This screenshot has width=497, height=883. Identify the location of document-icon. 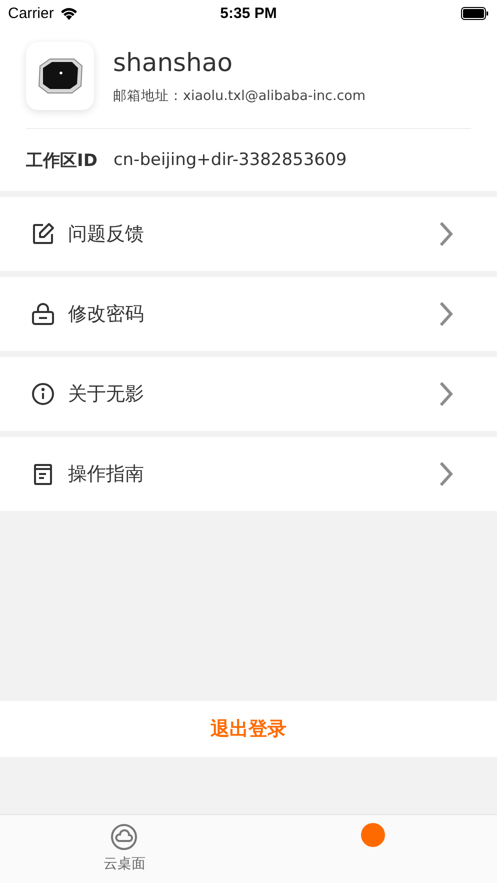
(43, 474).